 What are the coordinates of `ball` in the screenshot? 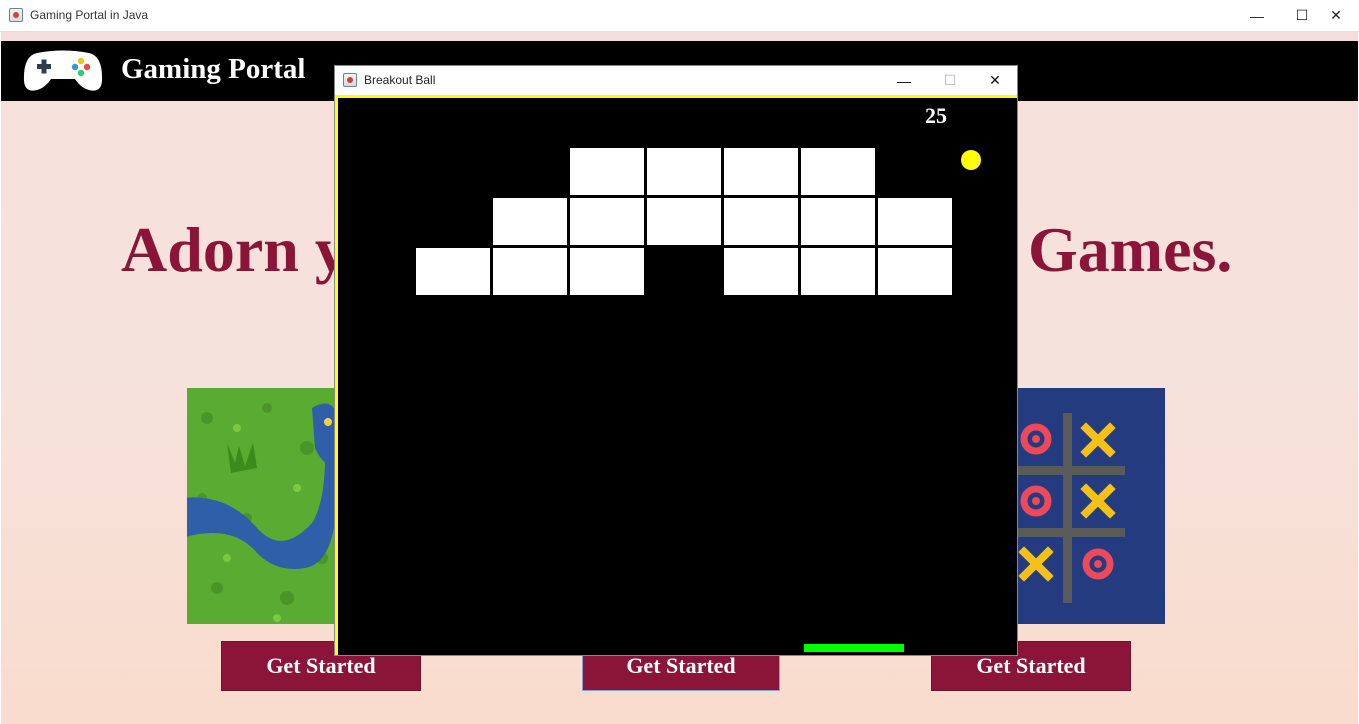 It's located at (971, 160).